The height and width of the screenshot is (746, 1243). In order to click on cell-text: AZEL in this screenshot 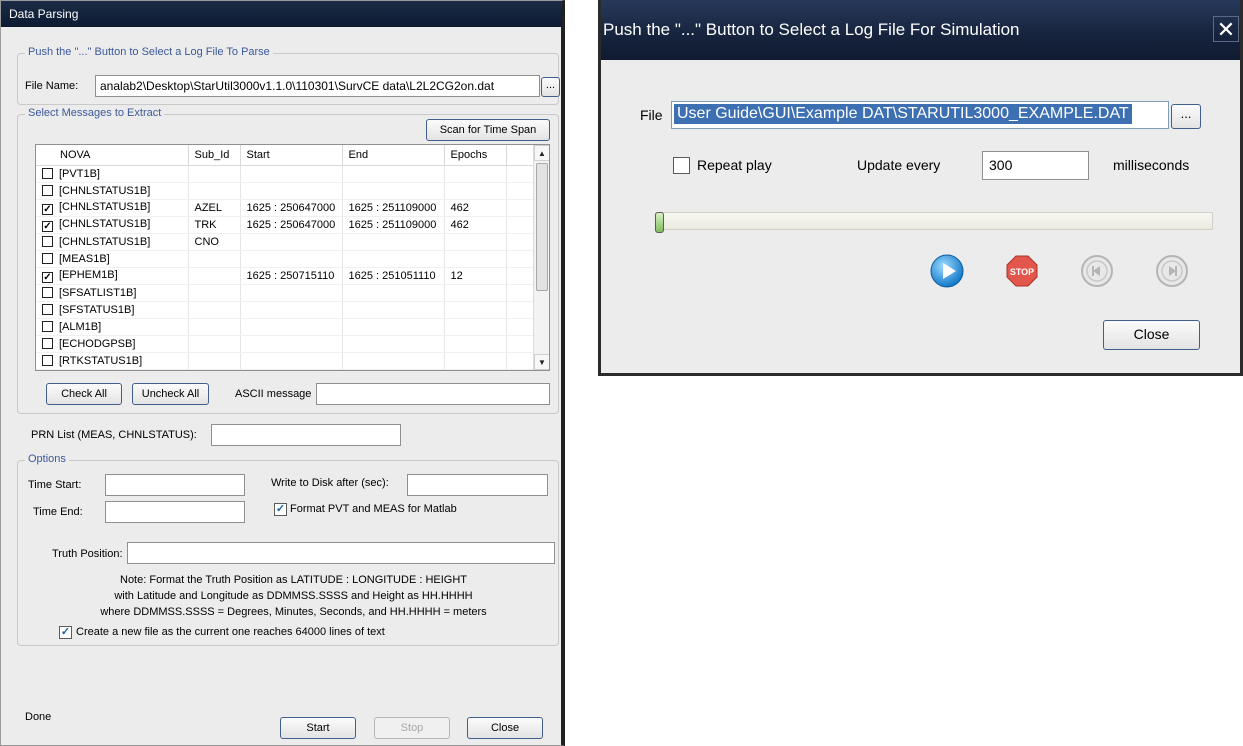, I will do `click(208, 207)`.